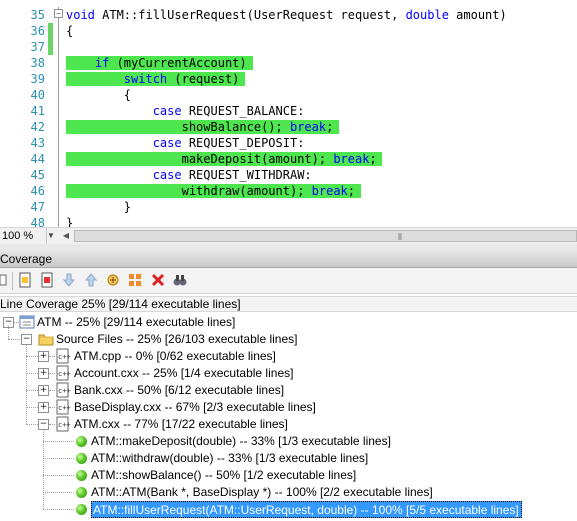  What do you see at coordinates (37, 207) in the screenshot?
I see `line-number: 47` at bounding box center [37, 207].